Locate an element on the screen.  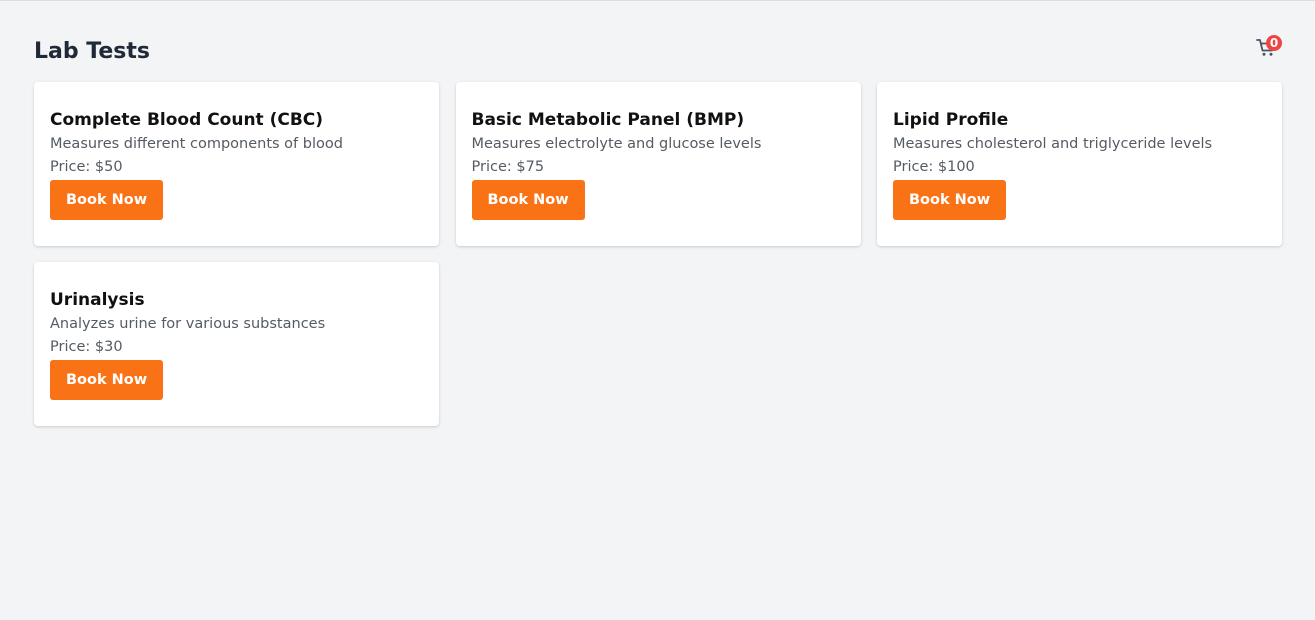
cart-button: 0 is located at coordinates (1269, 47).